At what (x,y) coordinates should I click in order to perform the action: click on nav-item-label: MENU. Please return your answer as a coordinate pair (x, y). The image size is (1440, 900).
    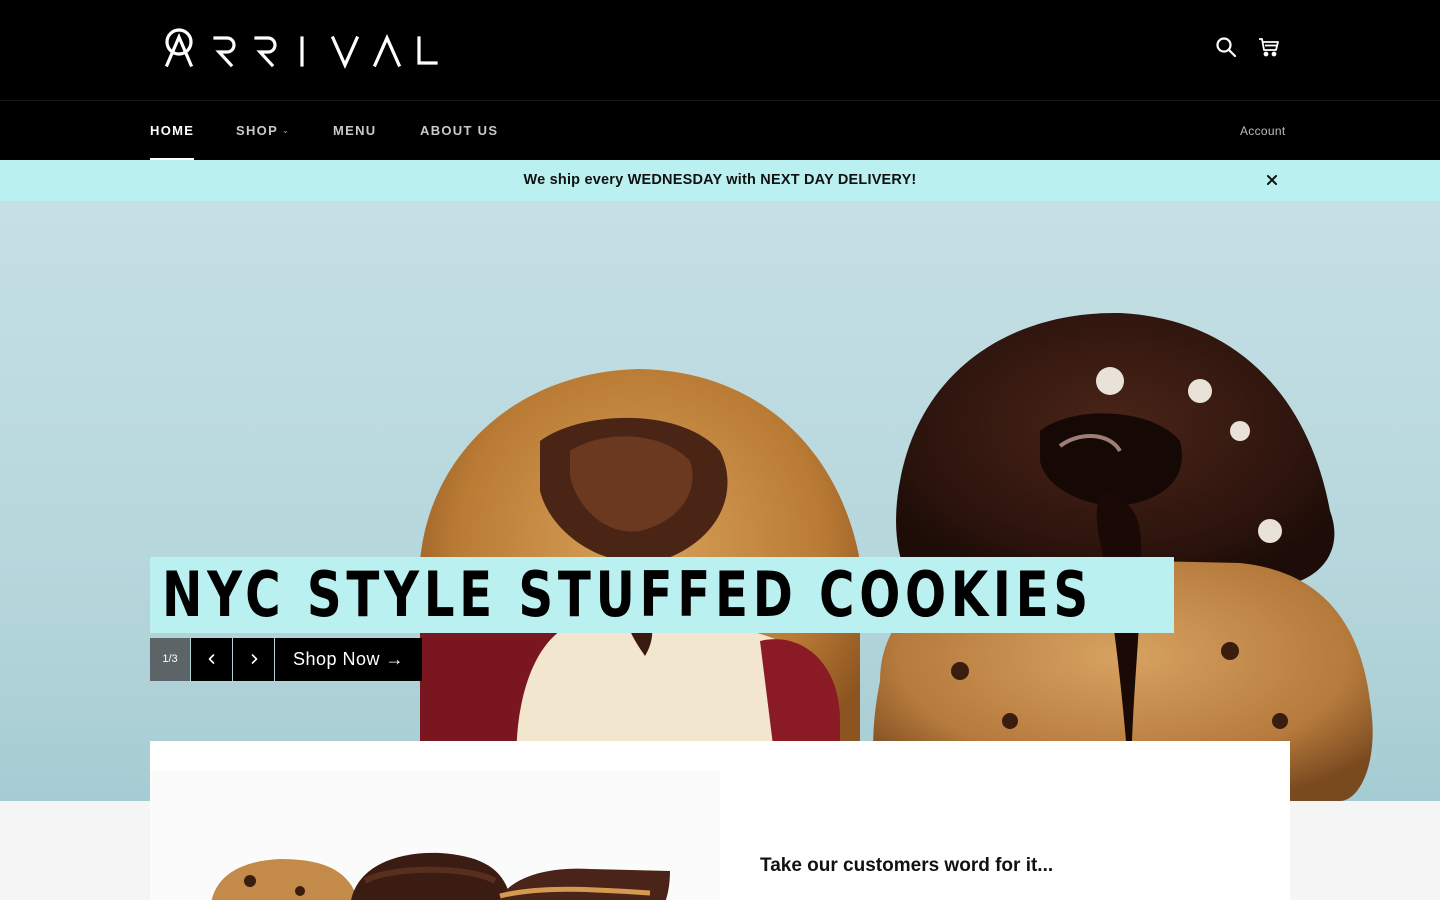
    Looking at the image, I should click on (355, 130).